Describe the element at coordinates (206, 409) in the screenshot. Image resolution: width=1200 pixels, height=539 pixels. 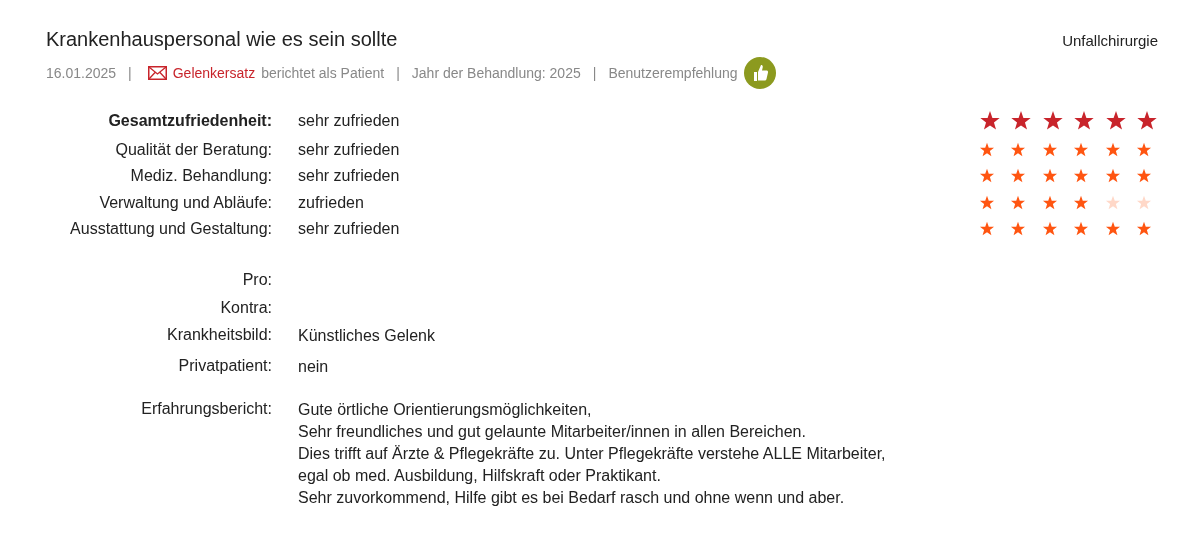
I see `detail-label: Erfahrungsbericht:` at that location.